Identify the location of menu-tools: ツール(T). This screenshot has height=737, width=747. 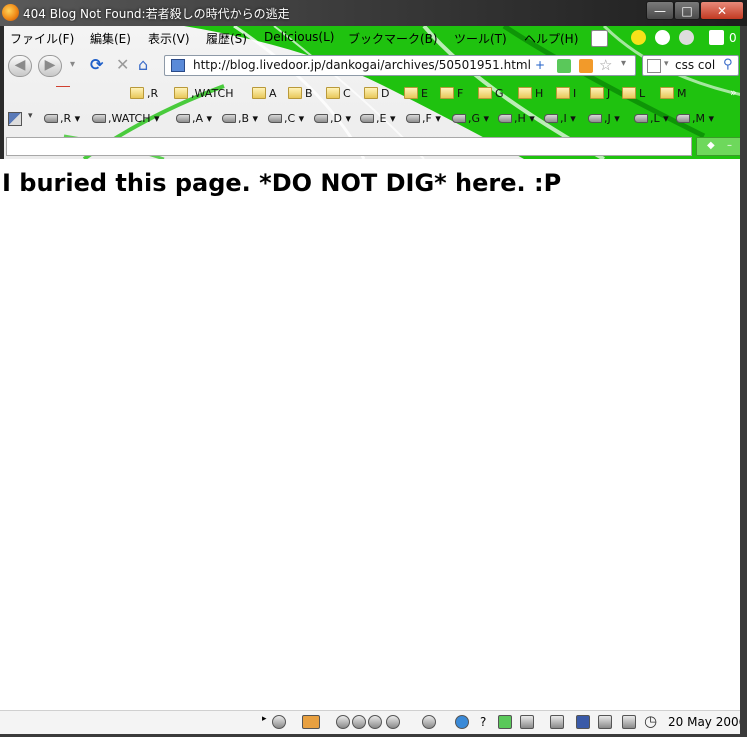
(480, 38).